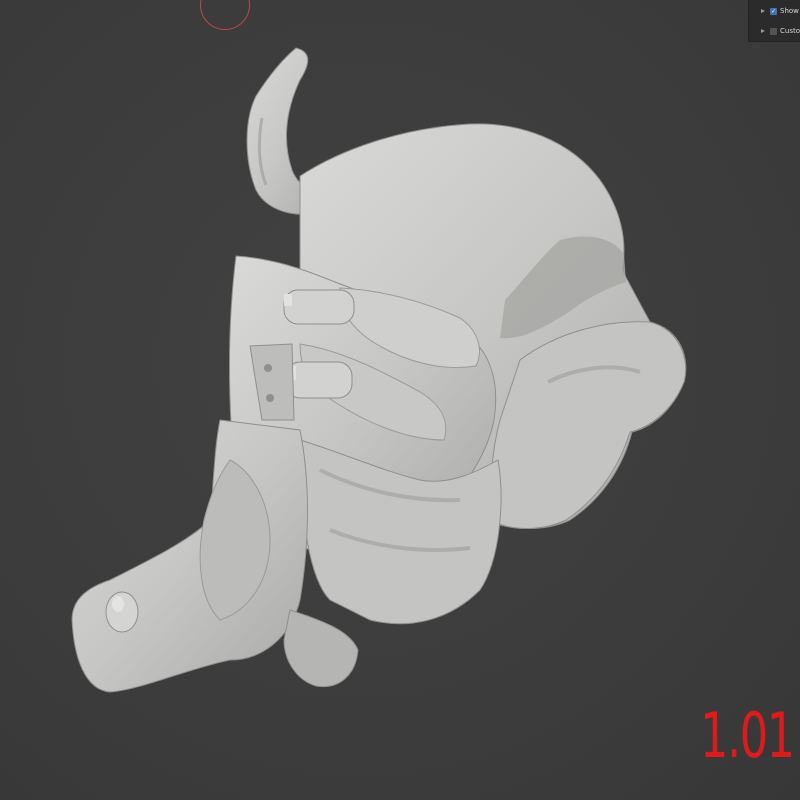  I want to click on bolt-upper, so click(319, 307).